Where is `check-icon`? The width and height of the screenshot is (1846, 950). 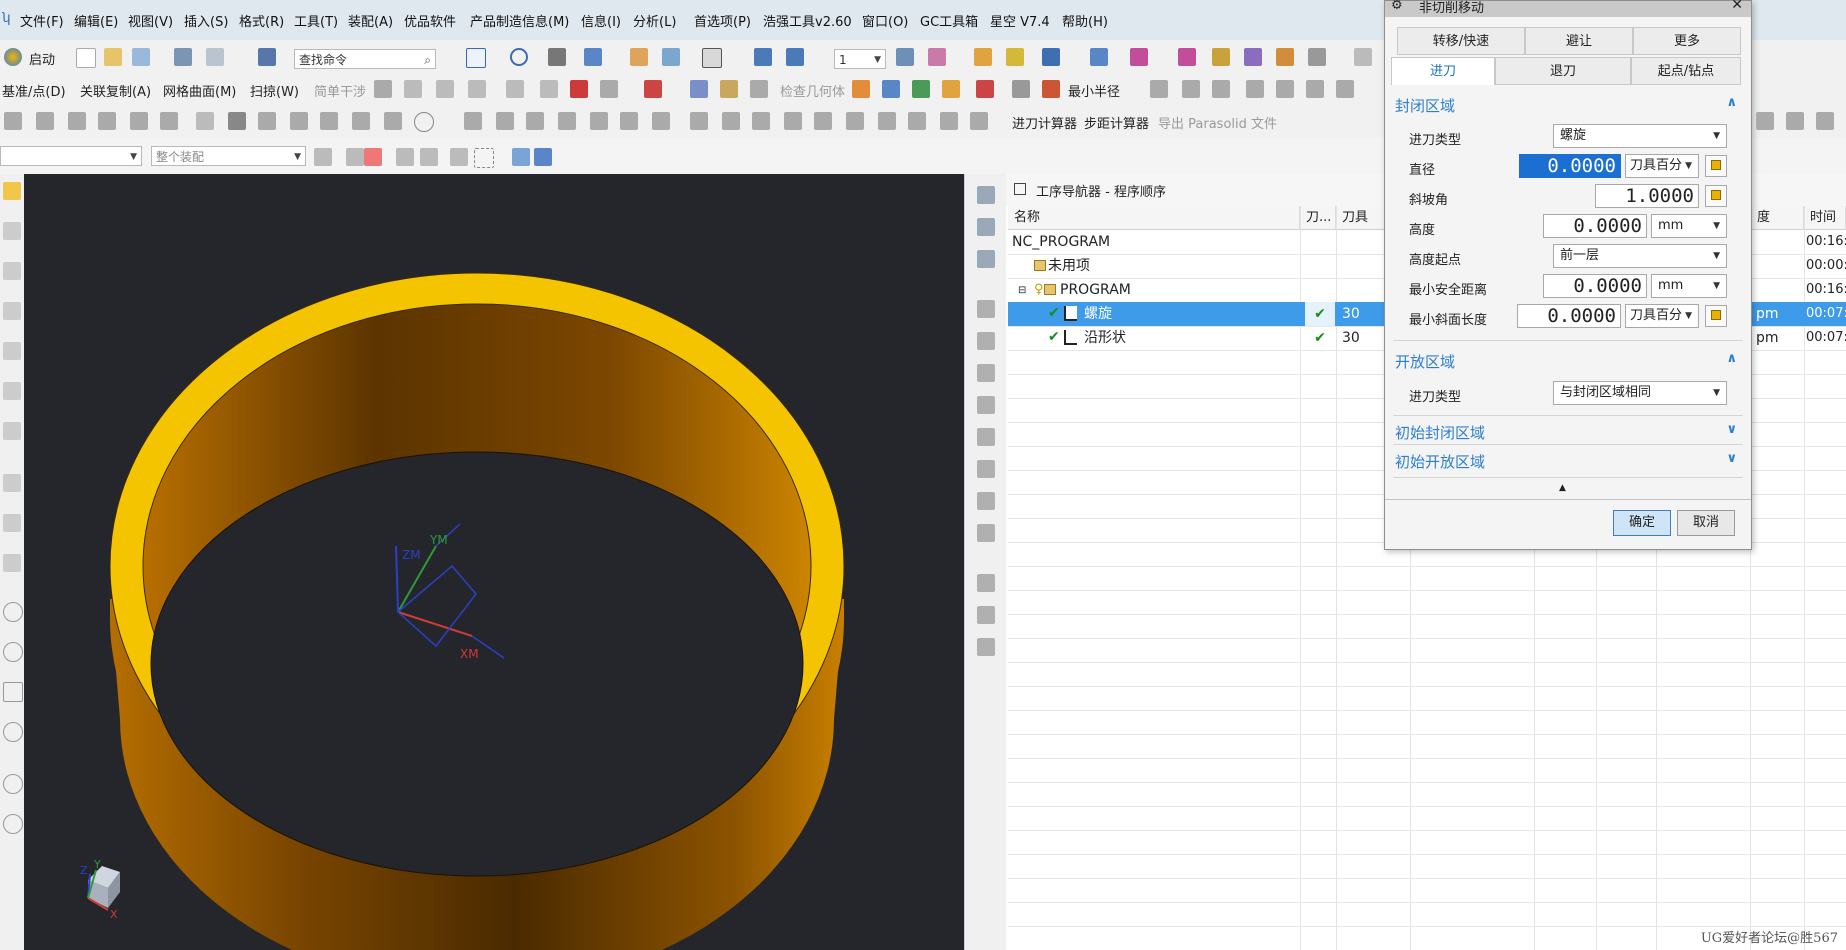 check-icon is located at coordinates (759, 89).